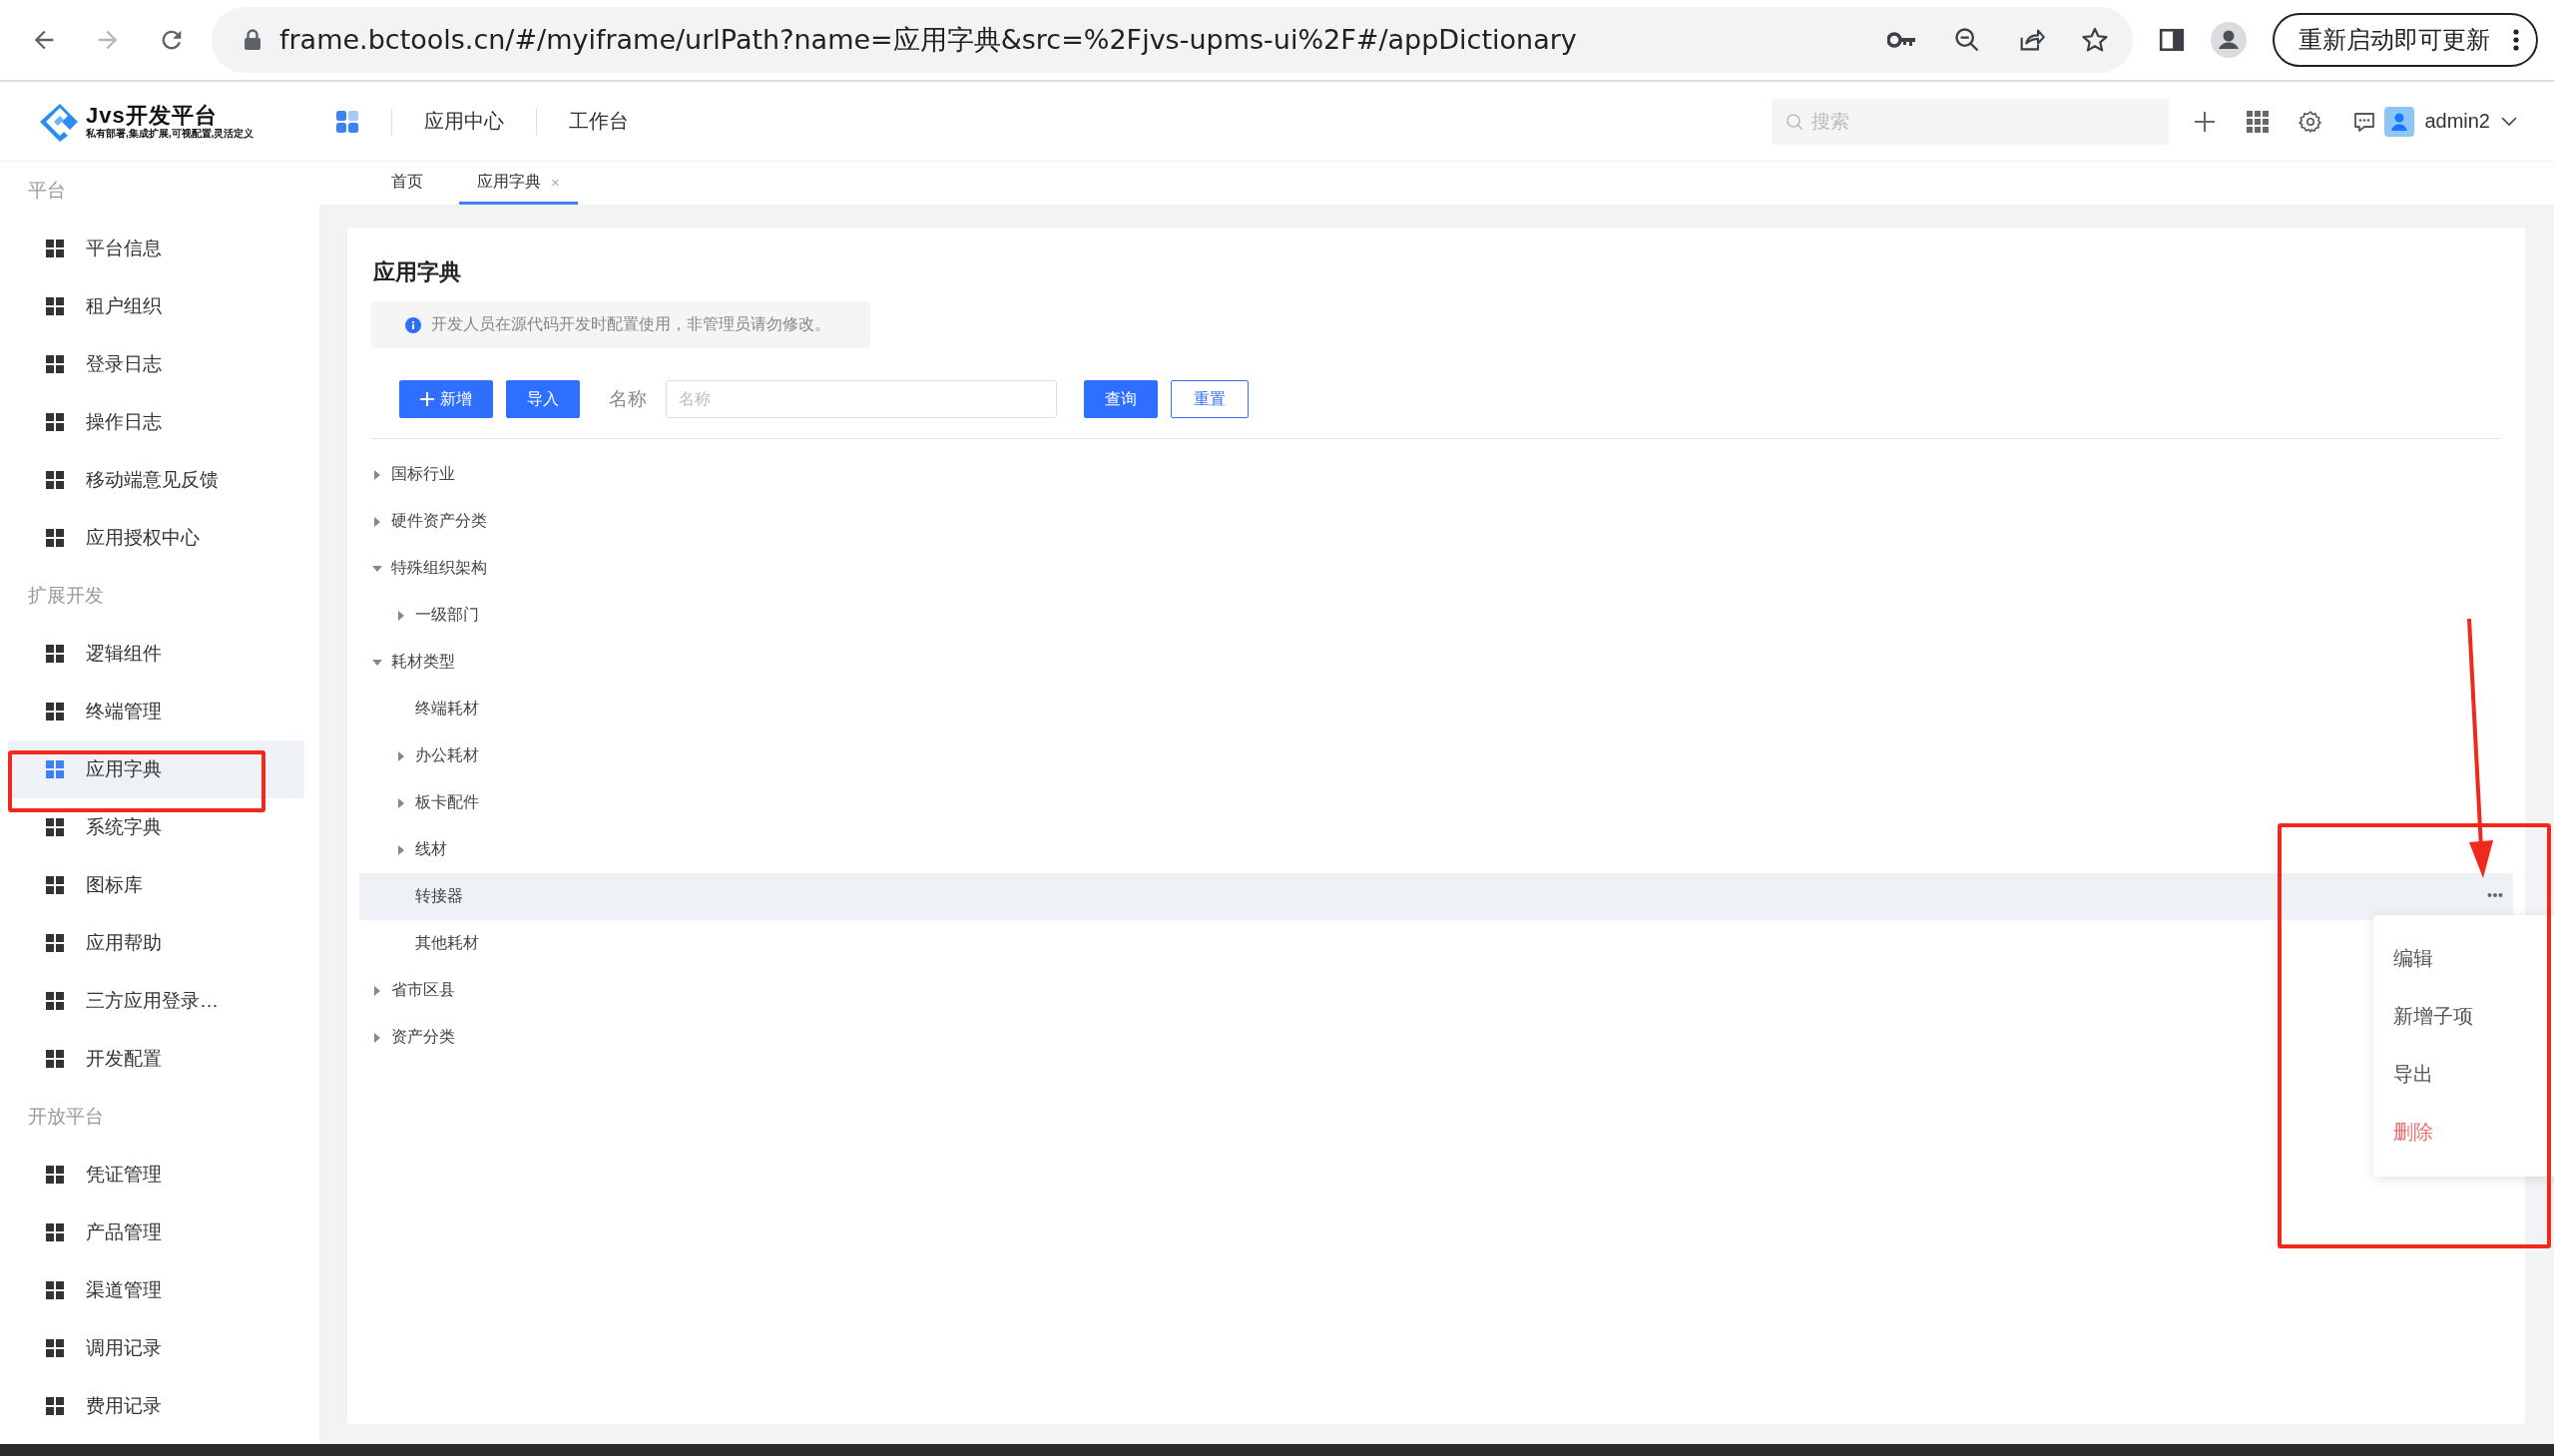 The width and height of the screenshot is (2554, 1456). What do you see at coordinates (413, 324) in the screenshot?
I see `info-icon` at bounding box center [413, 324].